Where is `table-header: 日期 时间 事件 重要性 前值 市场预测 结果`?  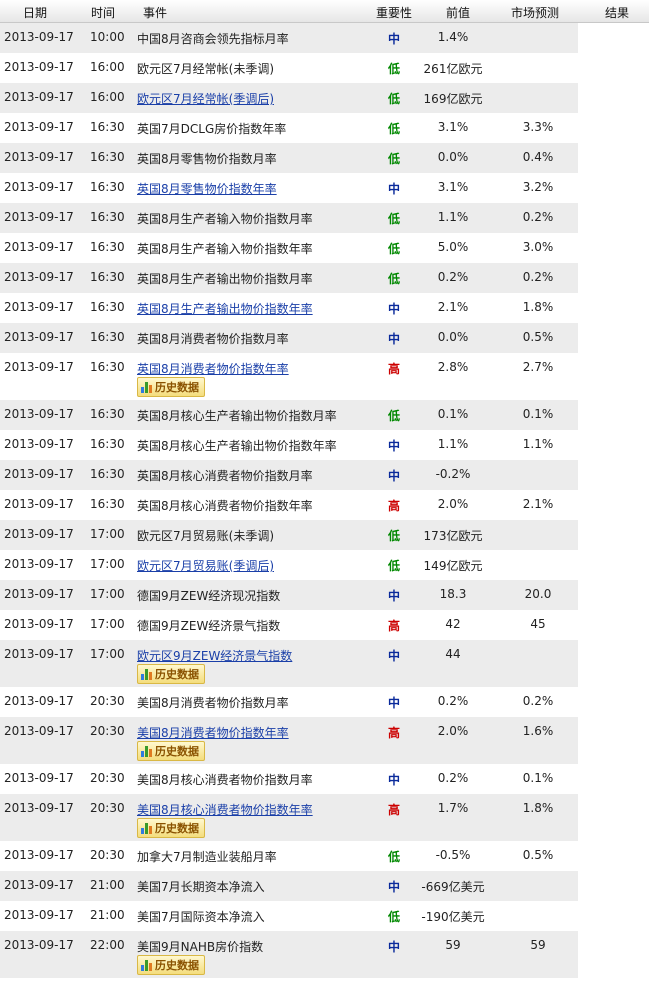 table-header: 日期 时间 事件 重要性 前值 市场预测 结果 is located at coordinates (324, 11).